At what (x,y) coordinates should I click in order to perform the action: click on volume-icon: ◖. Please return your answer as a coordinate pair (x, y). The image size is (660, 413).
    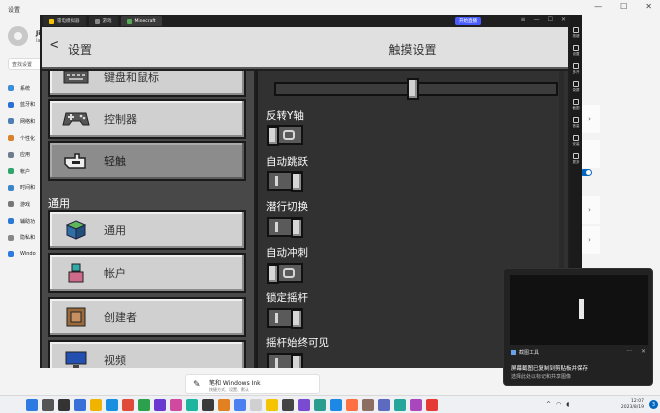
    Looking at the image, I should click on (567, 404).